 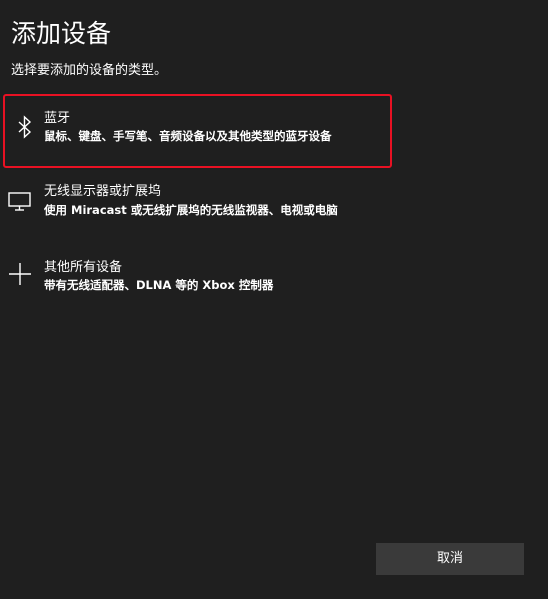 I want to click on monitor-icon, so click(x=19, y=201).